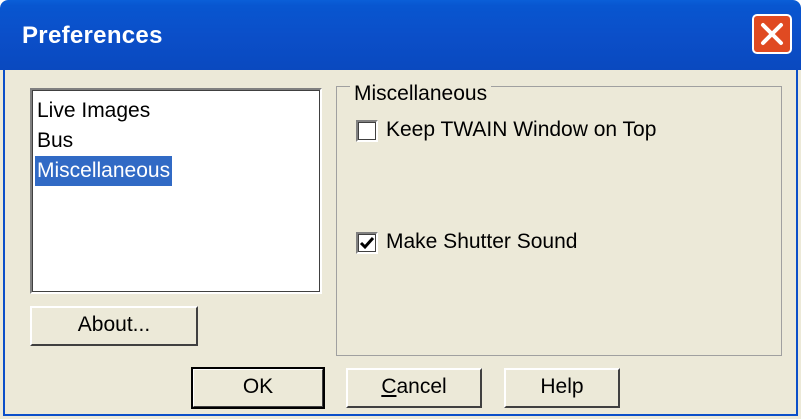 The width and height of the screenshot is (801, 419). I want to click on checkmark-icon, so click(367, 243).